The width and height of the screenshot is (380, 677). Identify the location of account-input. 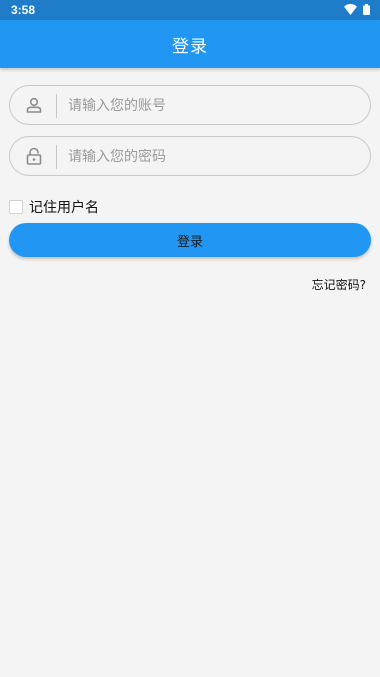
(213, 106).